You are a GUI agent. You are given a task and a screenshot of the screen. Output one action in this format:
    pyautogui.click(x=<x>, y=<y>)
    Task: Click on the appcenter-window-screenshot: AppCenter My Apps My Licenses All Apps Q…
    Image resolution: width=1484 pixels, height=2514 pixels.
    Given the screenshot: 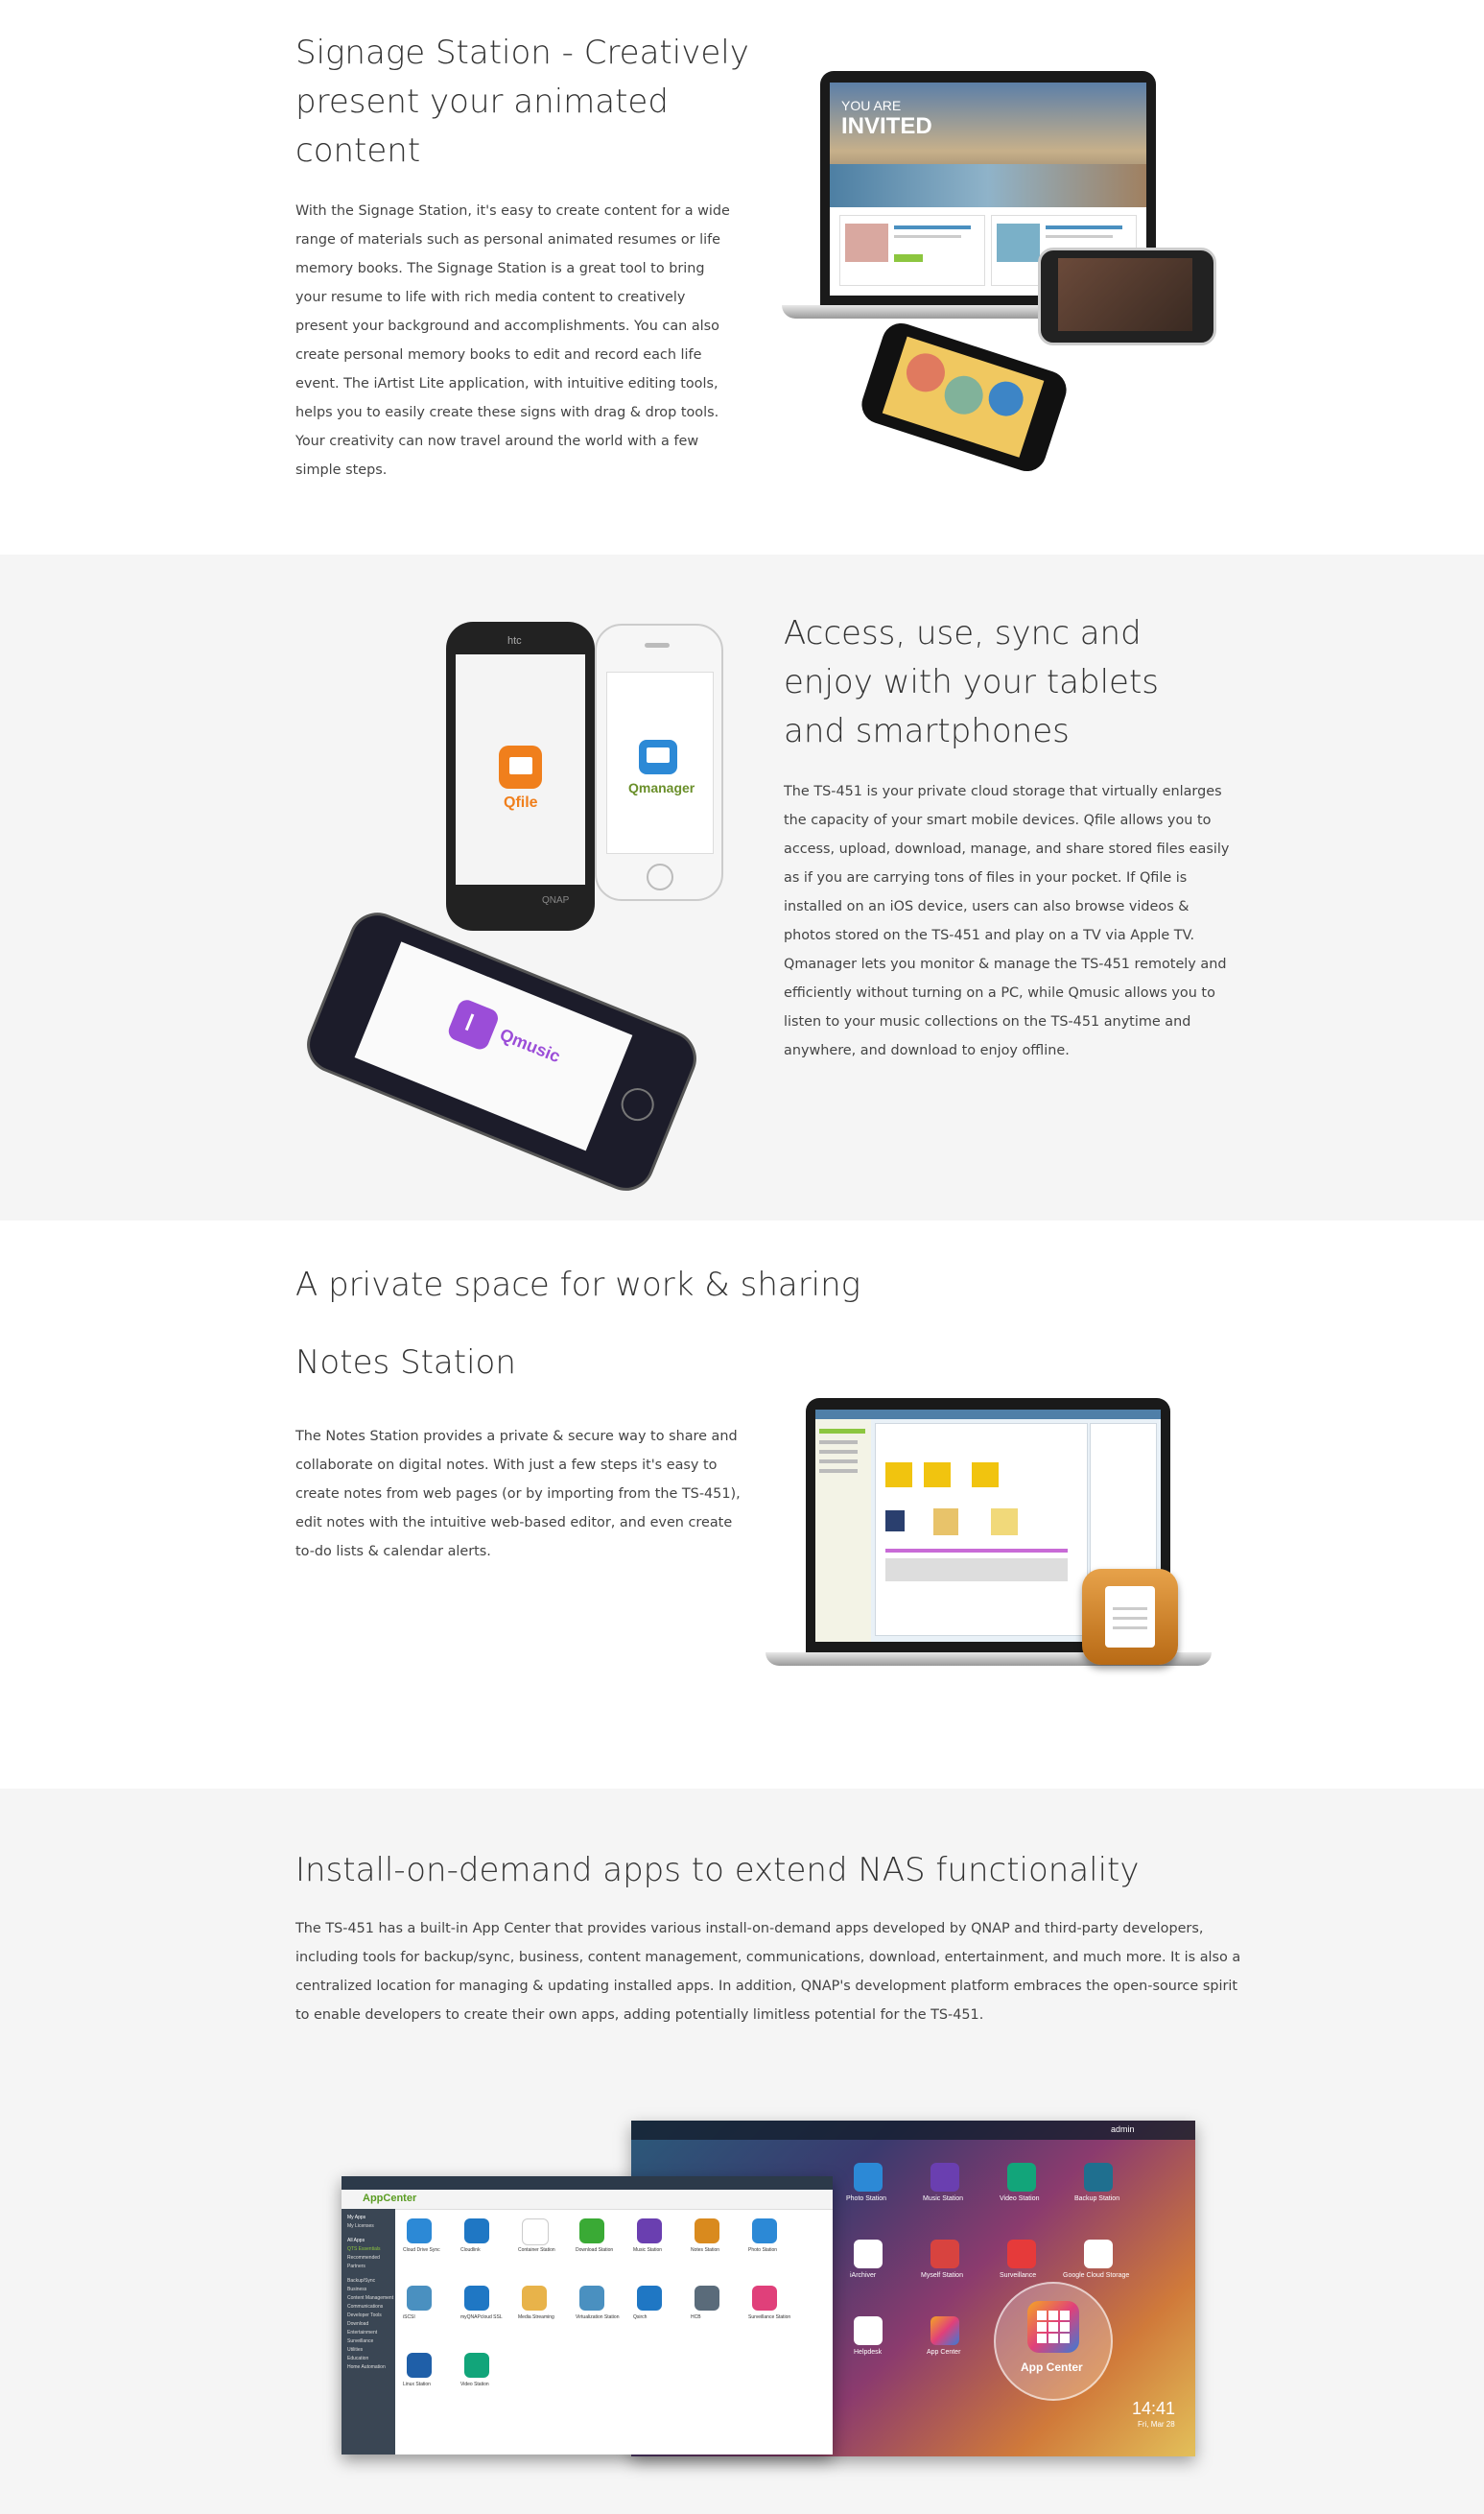 What is the action you would take?
    pyautogui.click(x=588, y=2316)
    